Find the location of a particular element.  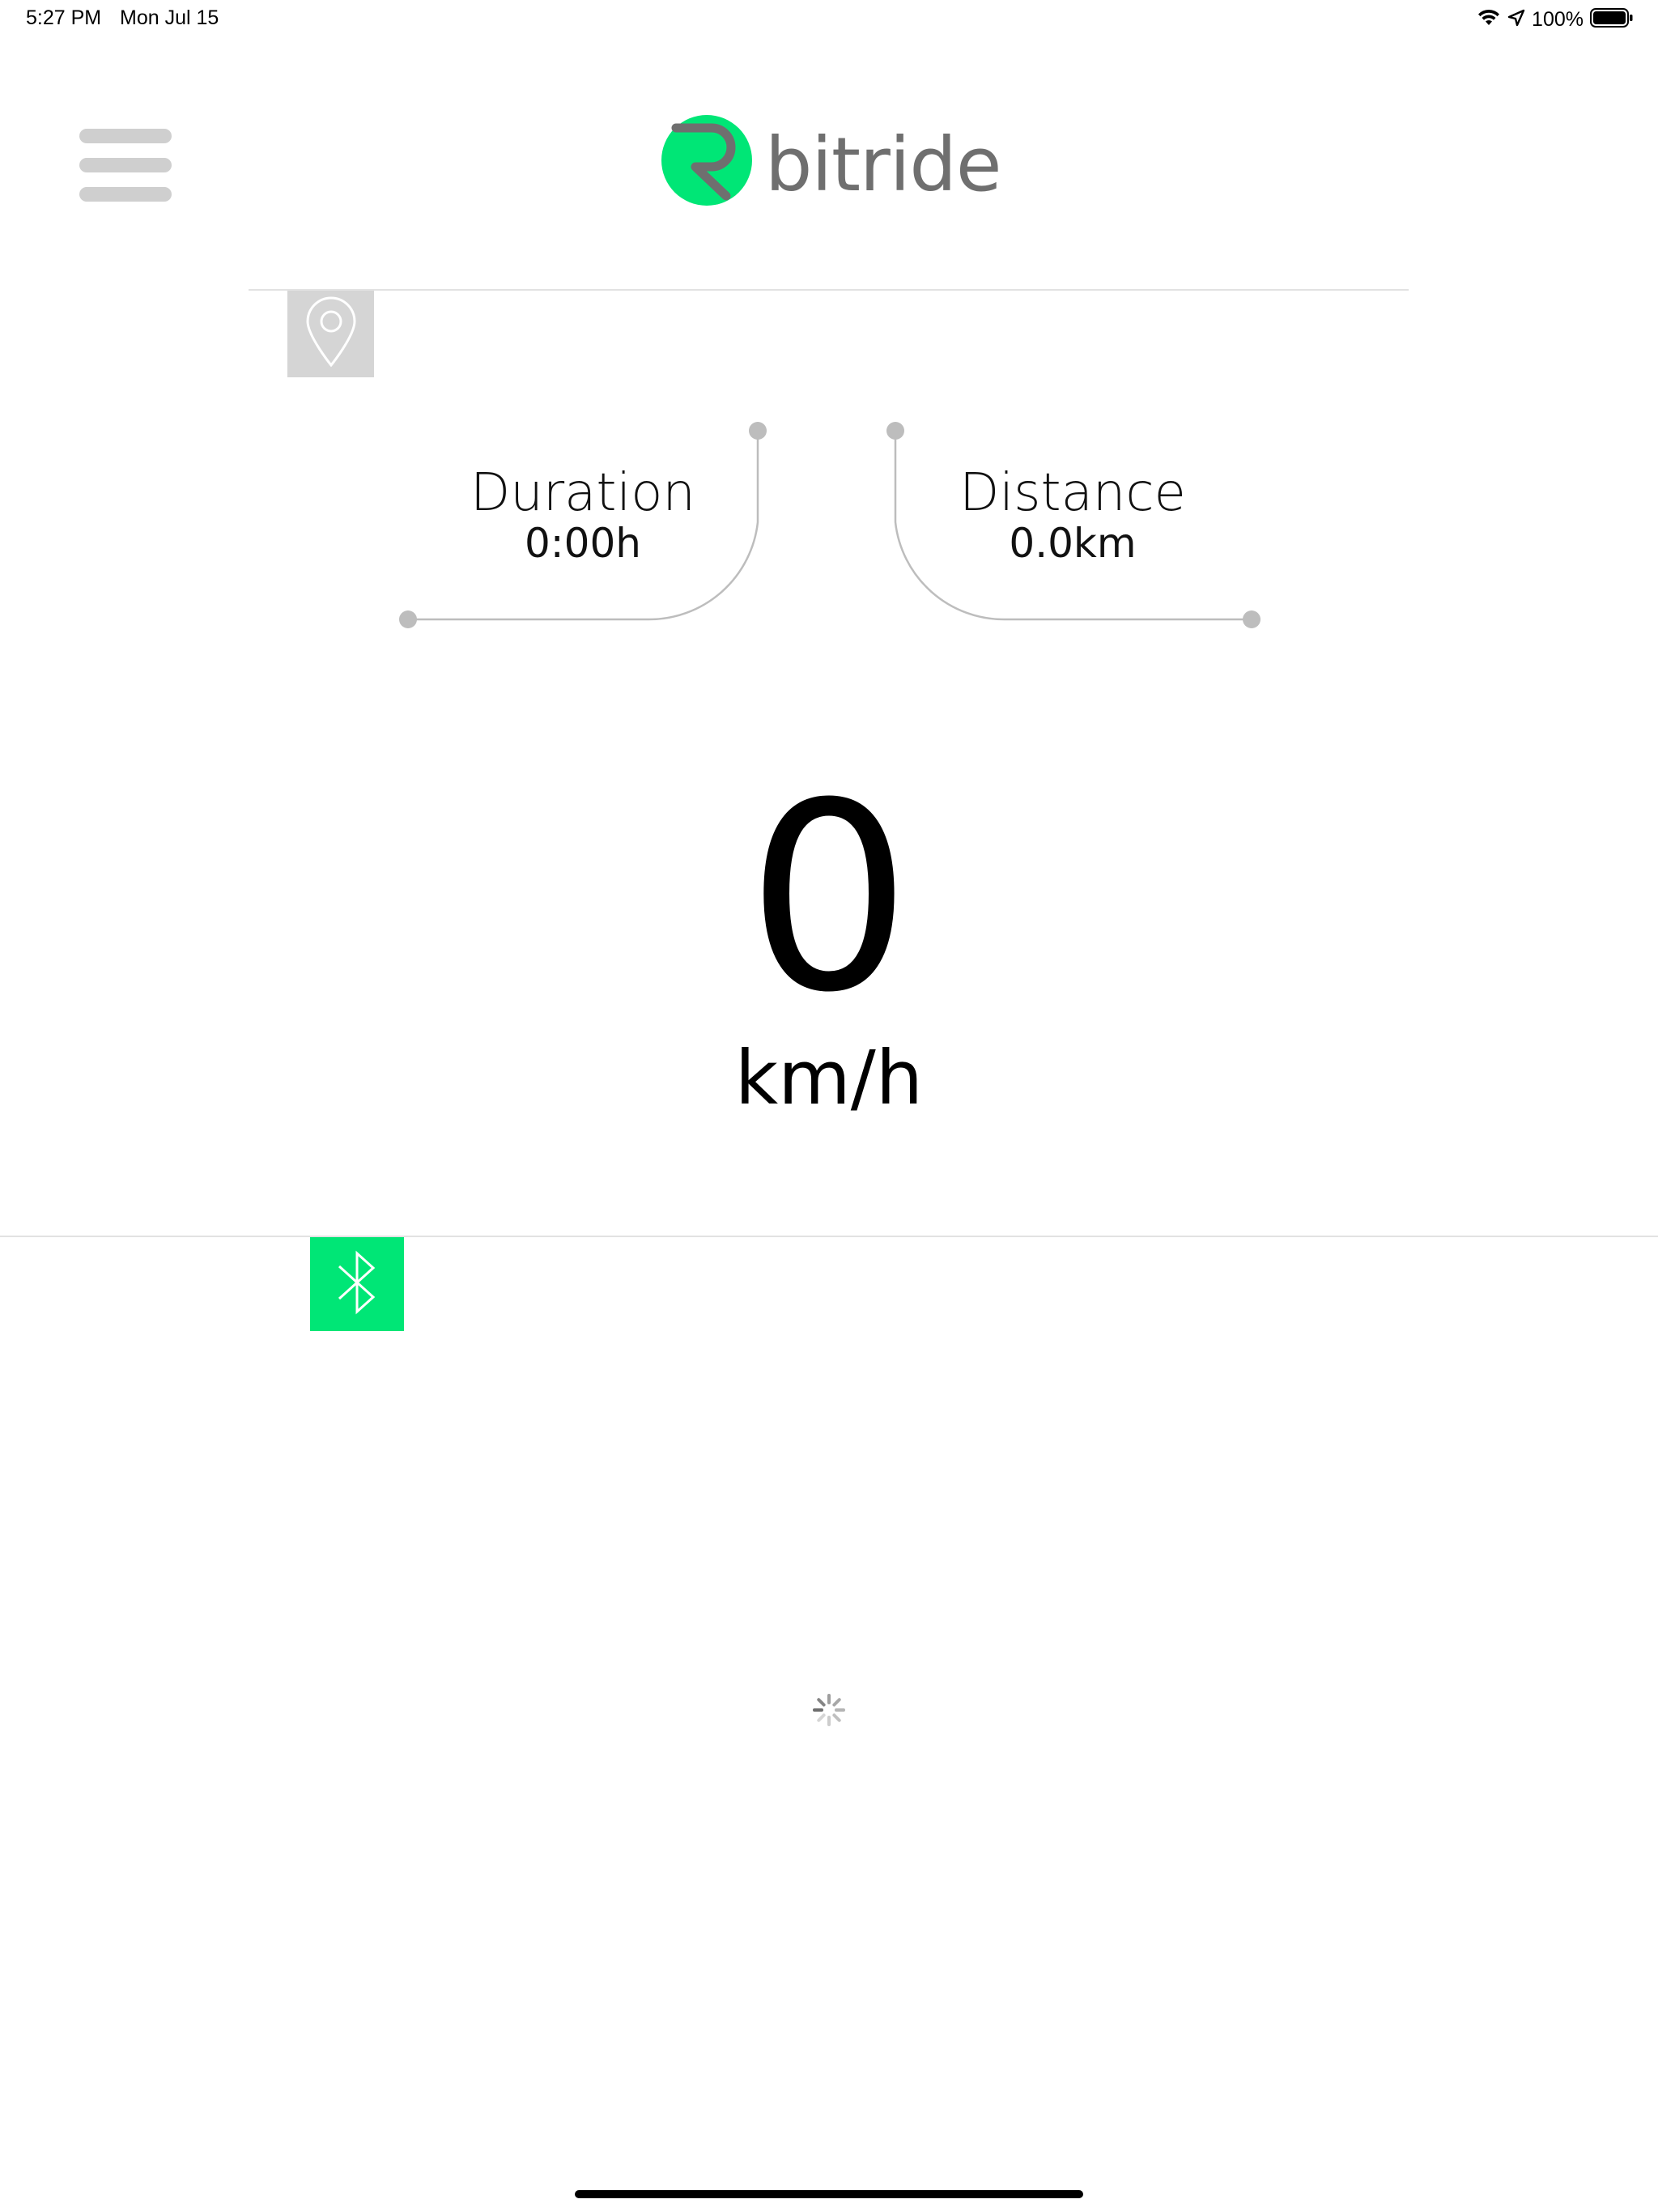

bitride-logo: bitride is located at coordinates (831, 161).